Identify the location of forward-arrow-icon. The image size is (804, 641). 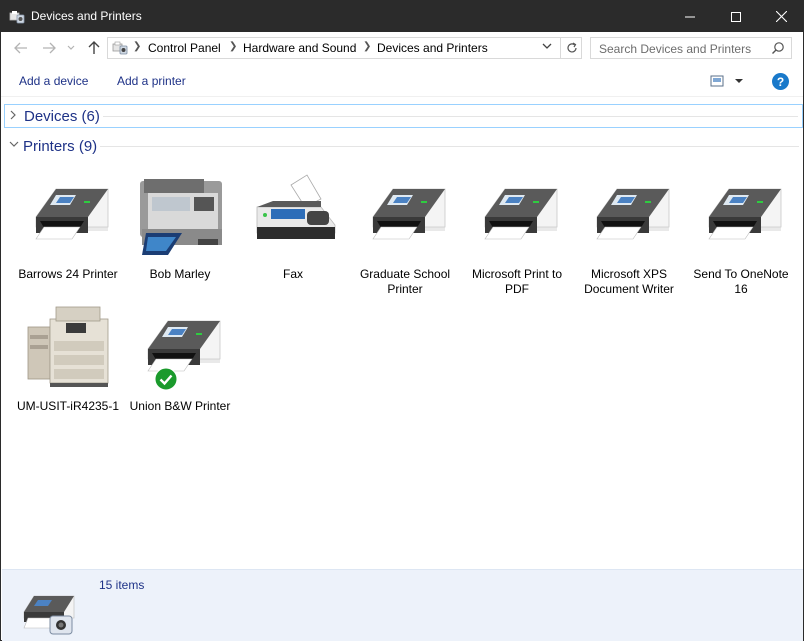
(49, 48).